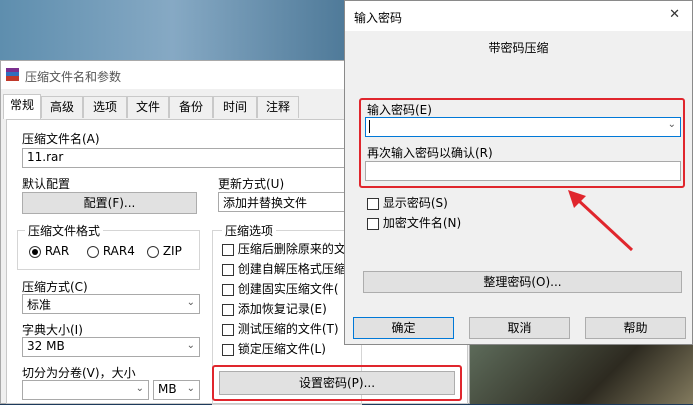 Image resolution: width=693 pixels, height=405 pixels. Describe the element at coordinates (378, 18) in the screenshot. I see `dialog-title: 输入密码` at that location.